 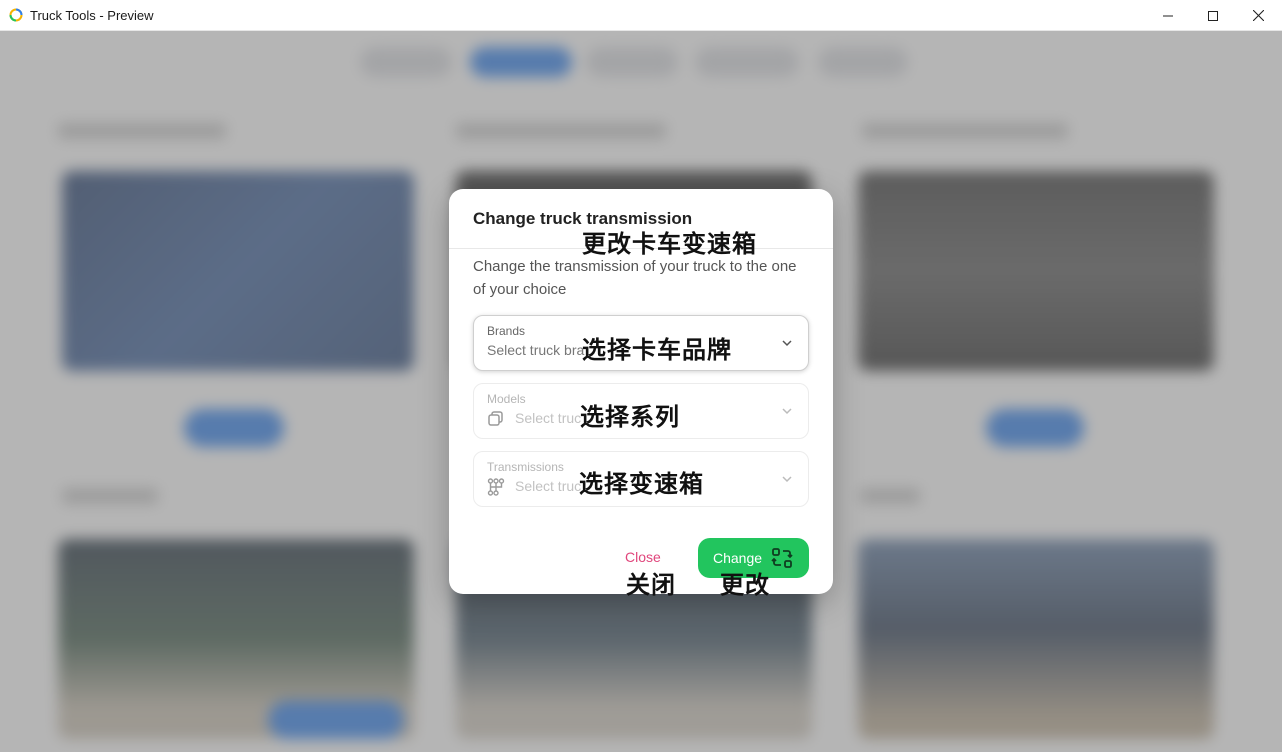 I want to click on gear-shift-icon, so click(x=496, y=487).